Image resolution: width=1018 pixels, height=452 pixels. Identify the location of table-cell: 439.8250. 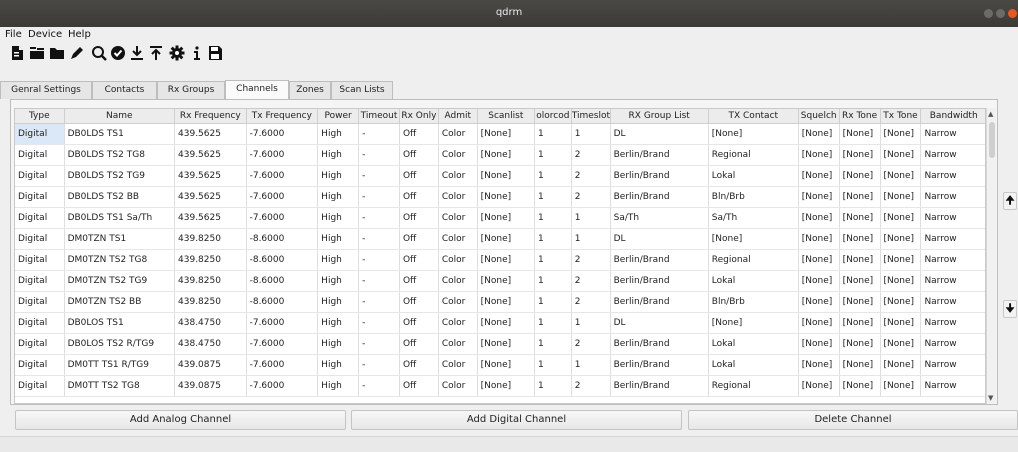
(210, 239).